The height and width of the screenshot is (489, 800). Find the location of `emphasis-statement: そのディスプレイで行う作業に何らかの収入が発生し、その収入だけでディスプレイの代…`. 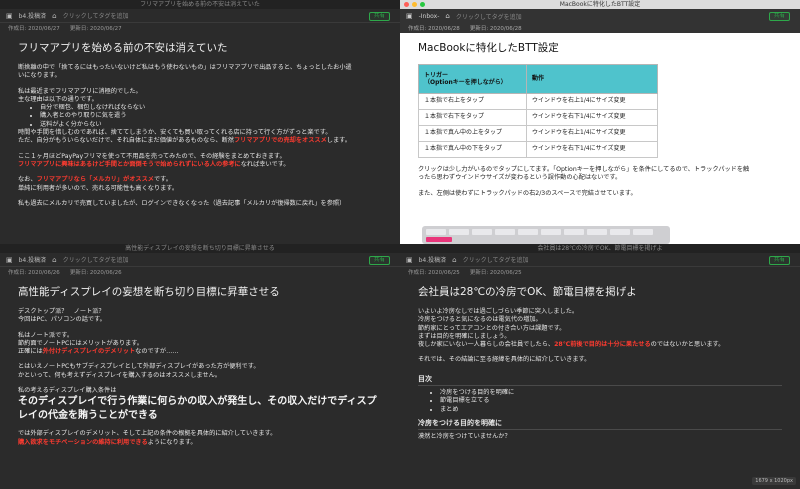

emphasis-statement: そのディスプレイで行う作業に何らかの収入が発生し、その収入だけでディスプレイの代… is located at coordinates (197, 409).